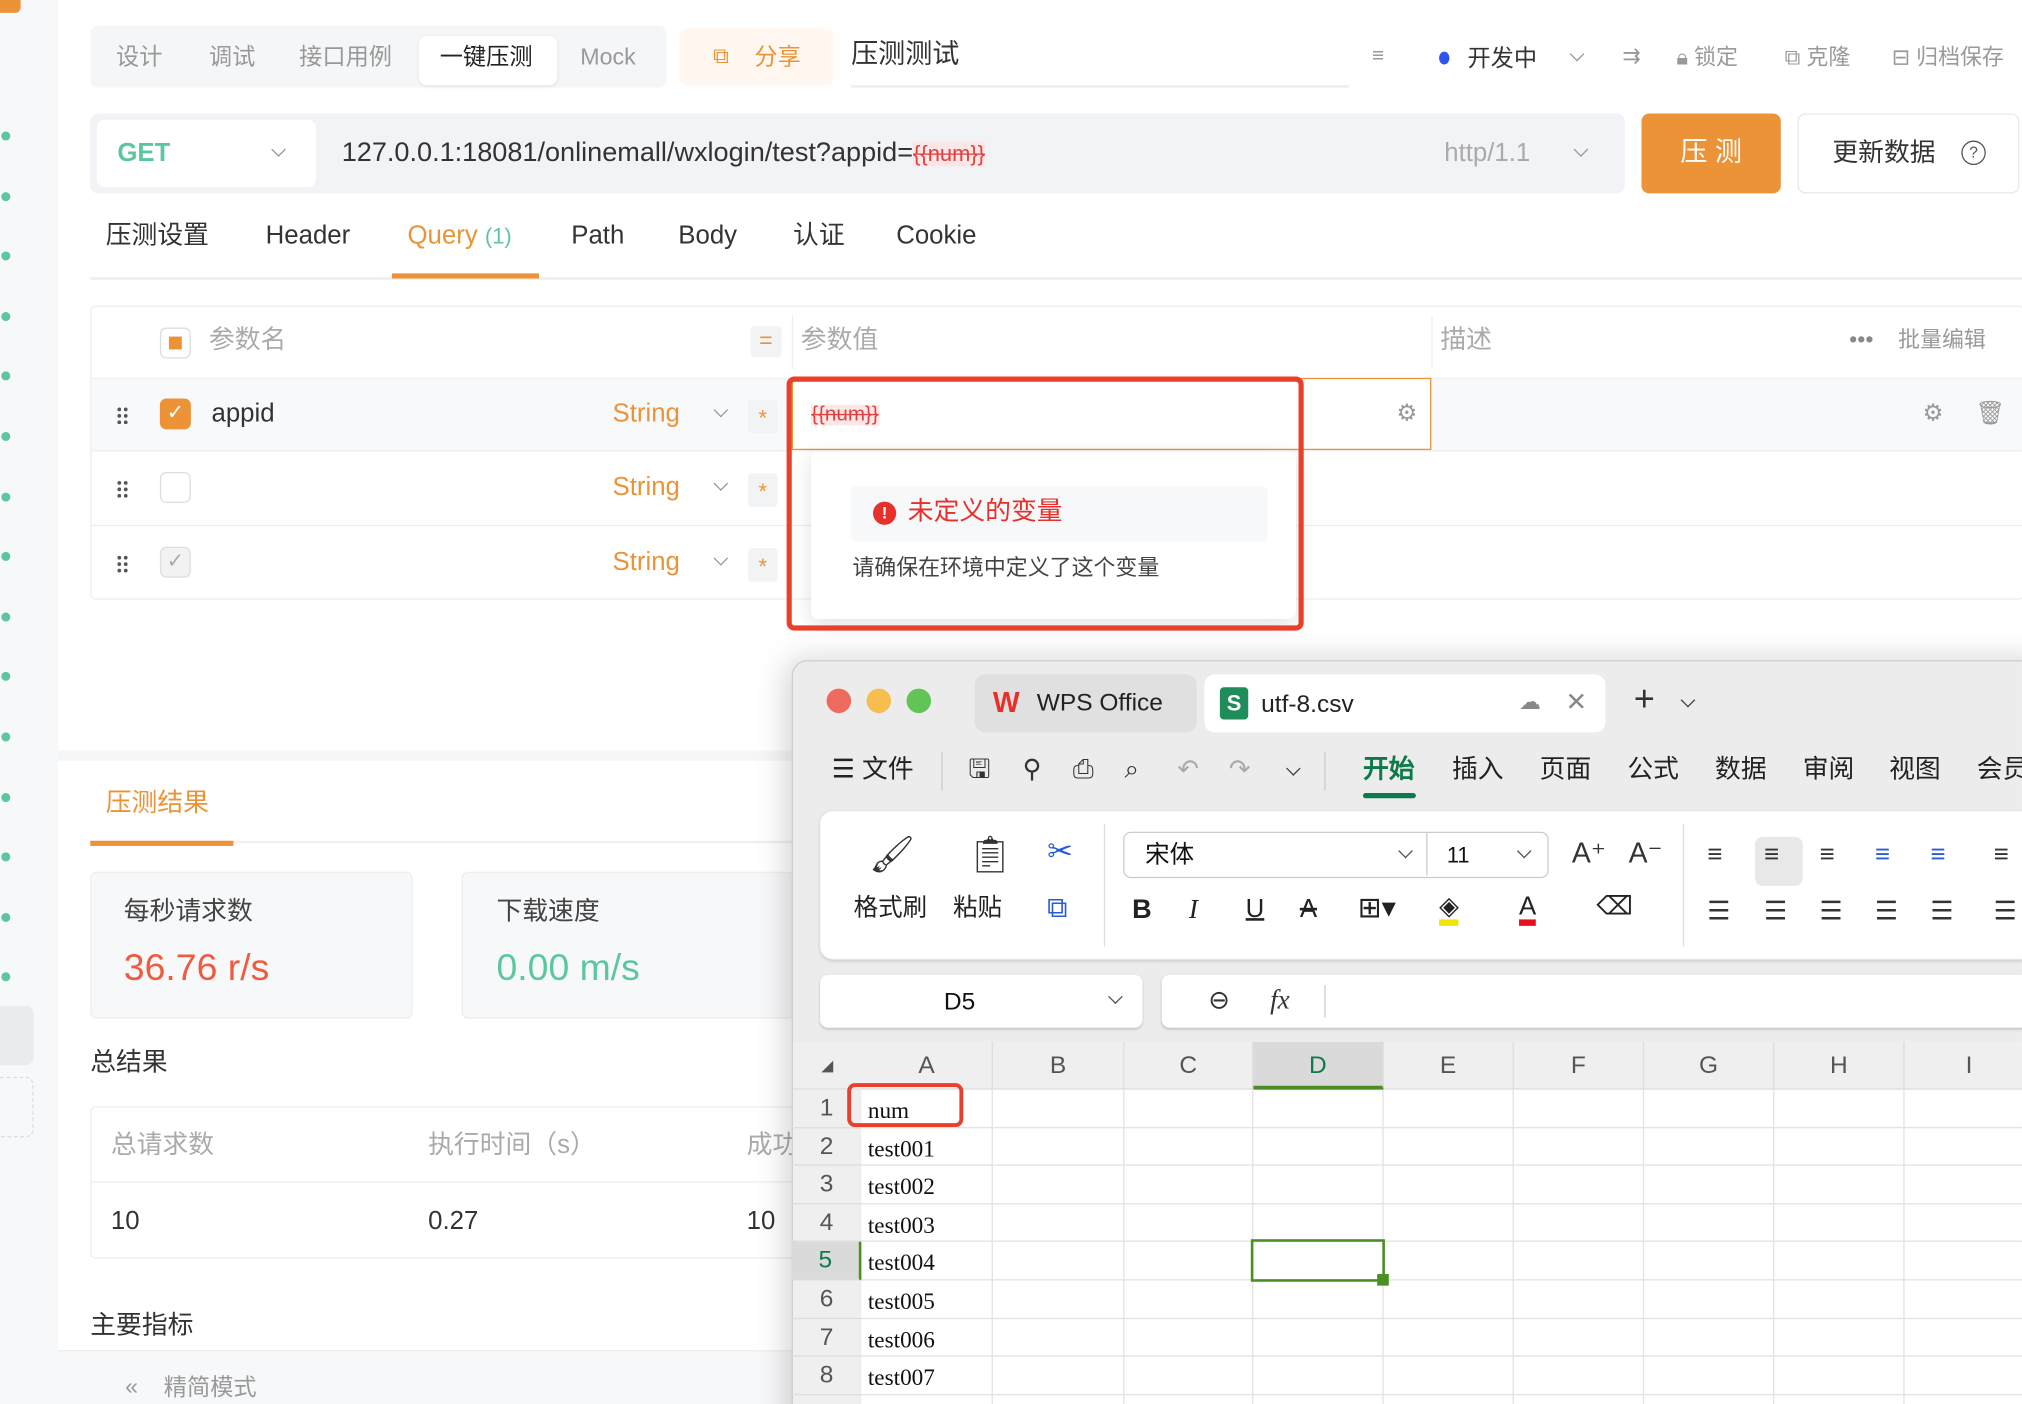  What do you see at coordinates (1999, 770) in the screenshot?
I see `menu-tab: 会员` at bounding box center [1999, 770].